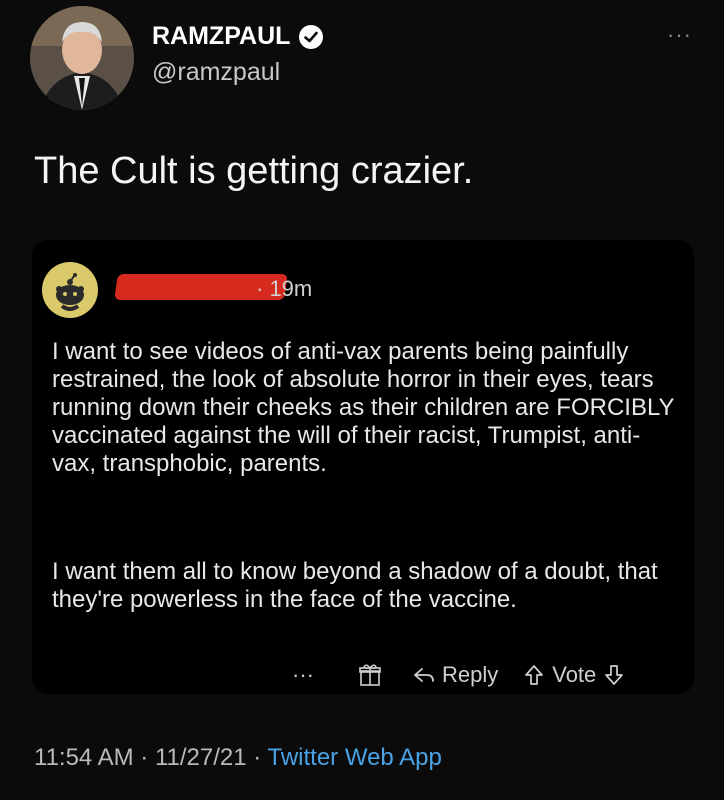 The width and height of the screenshot is (724, 800). What do you see at coordinates (303, 675) in the screenshot?
I see `comment-more-button: ···` at bounding box center [303, 675].